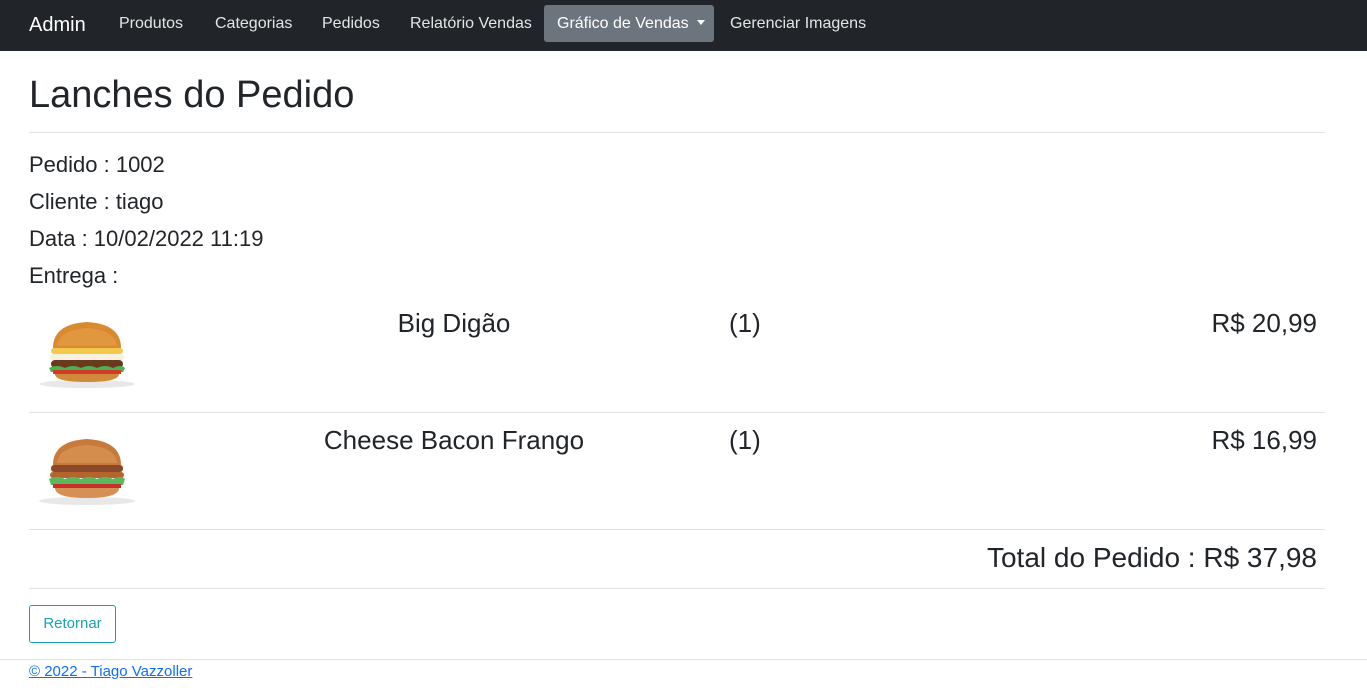 The image size is (1367, 699). Describe the element at coordinates (96, 201) in the screenshot. I see `order-client: Cliente : tiago` at that location.